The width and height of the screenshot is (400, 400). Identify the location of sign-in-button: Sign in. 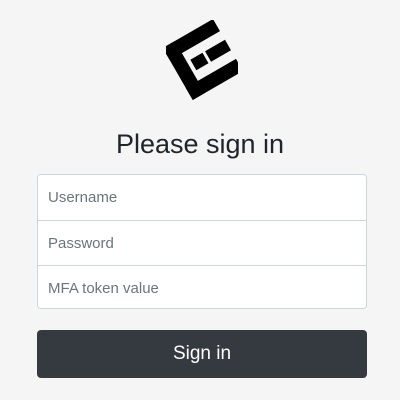
(202, 354).